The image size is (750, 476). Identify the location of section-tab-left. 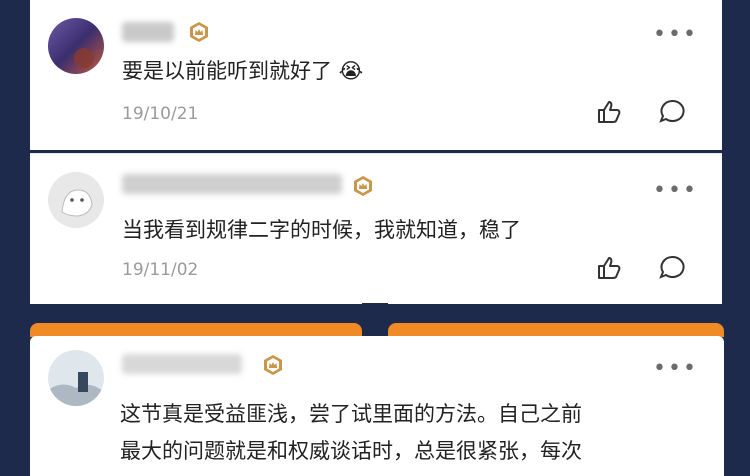
(196, 330).